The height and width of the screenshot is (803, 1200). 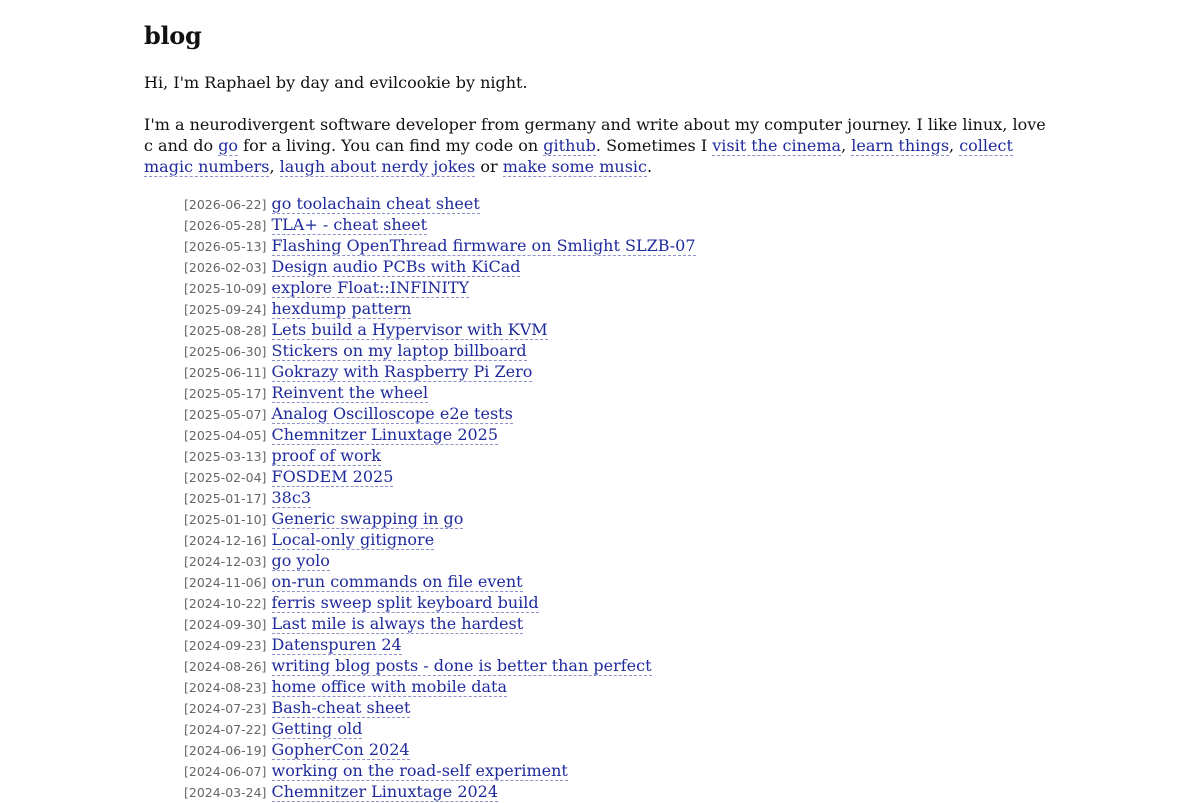 I want to click on post-list-item: [2024-12-16] Local-only gitignore, so click(x=616, y=539).